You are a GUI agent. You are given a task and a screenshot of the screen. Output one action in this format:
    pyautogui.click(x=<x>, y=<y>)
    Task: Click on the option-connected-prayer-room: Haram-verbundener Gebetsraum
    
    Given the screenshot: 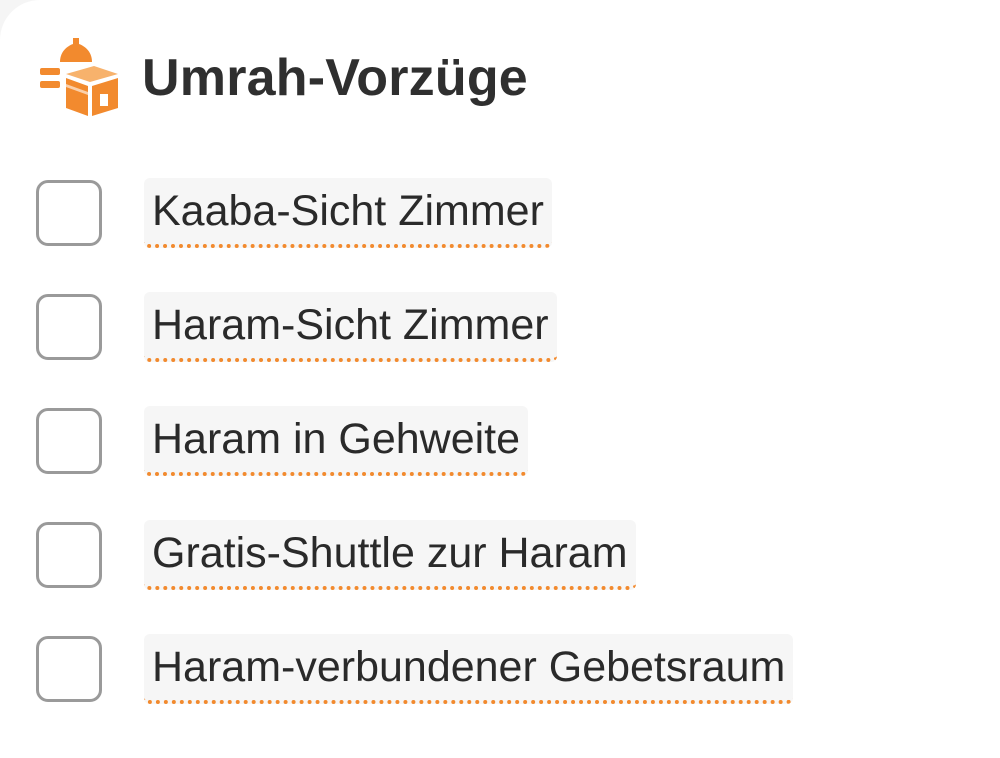 What is the action you would take?
    pyautogui.click(x=506, y=685)
    